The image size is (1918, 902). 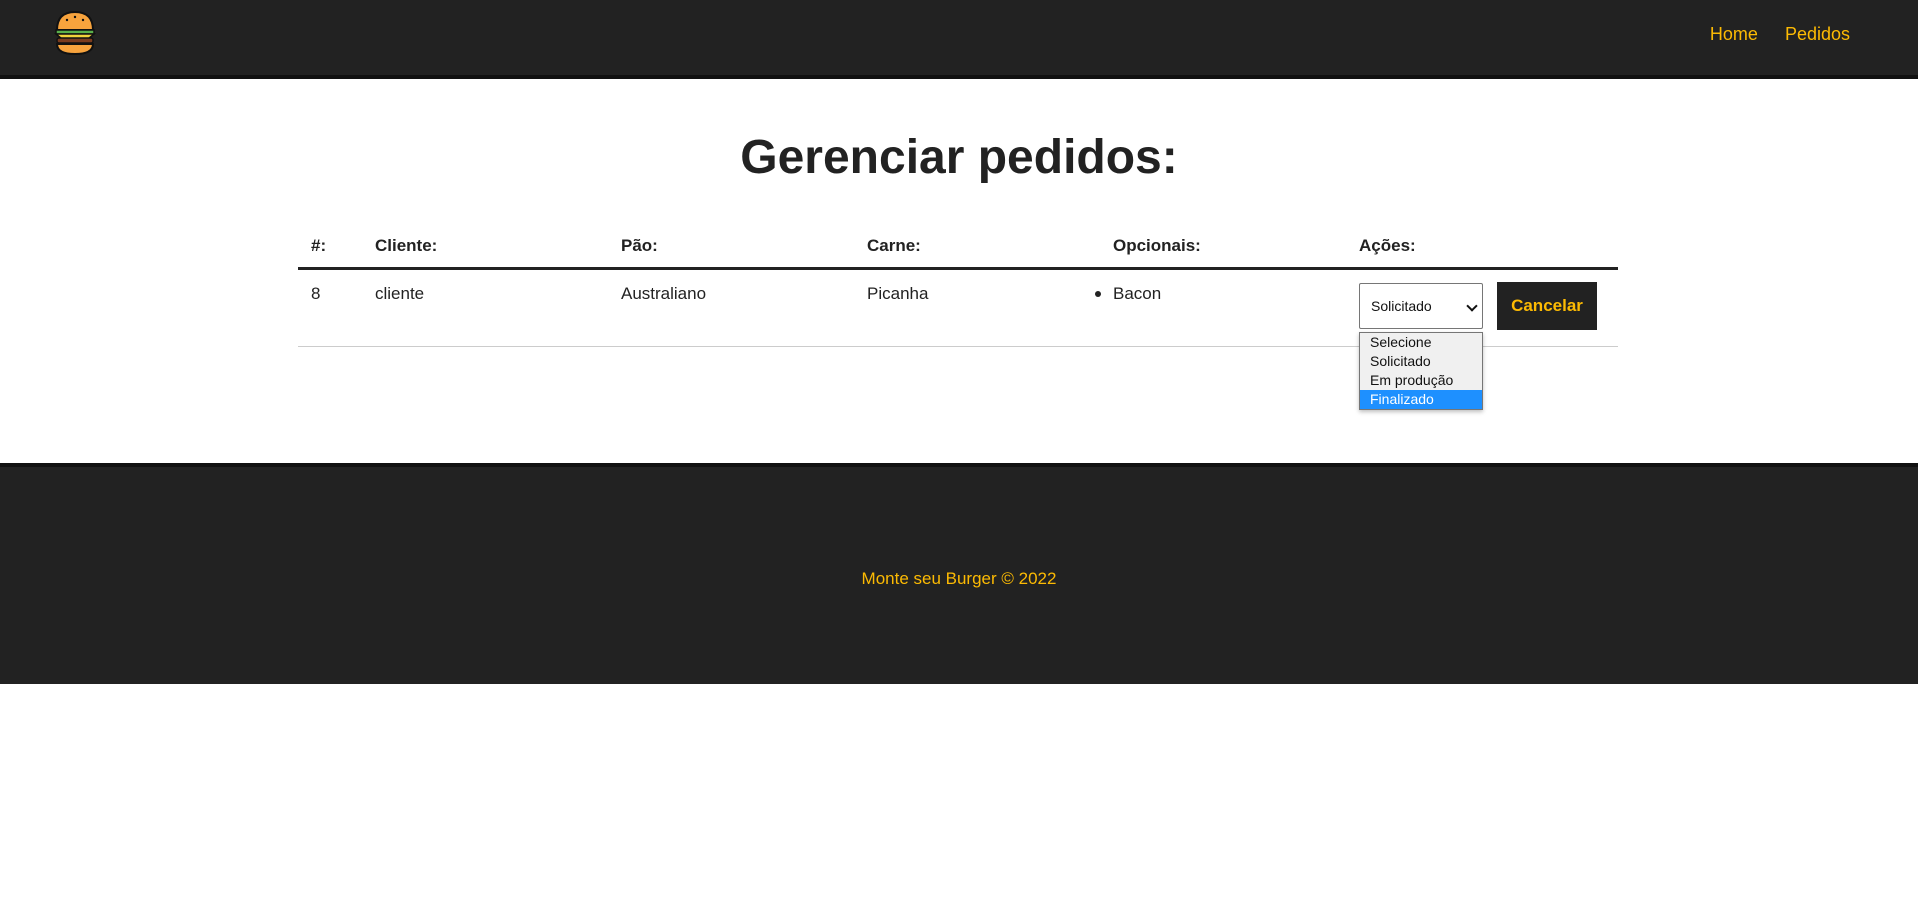 What do you see at coordinates (959, 578) in the screenshot?
I see `footer-copyright: Monte seu Burger © 2022` at bounding box center [959, 578].